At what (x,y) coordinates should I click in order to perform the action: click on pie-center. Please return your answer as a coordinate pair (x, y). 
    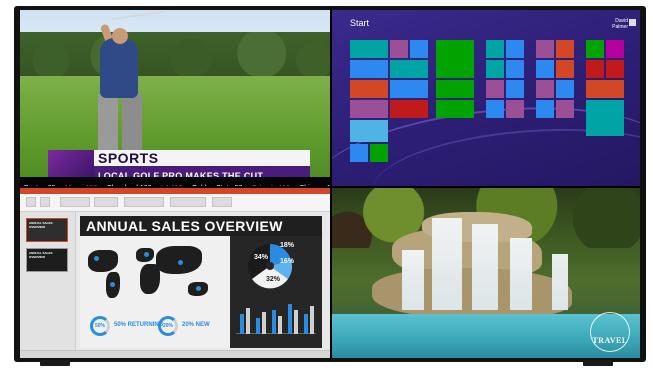
    Looking at the image, I should click on (270, 266).